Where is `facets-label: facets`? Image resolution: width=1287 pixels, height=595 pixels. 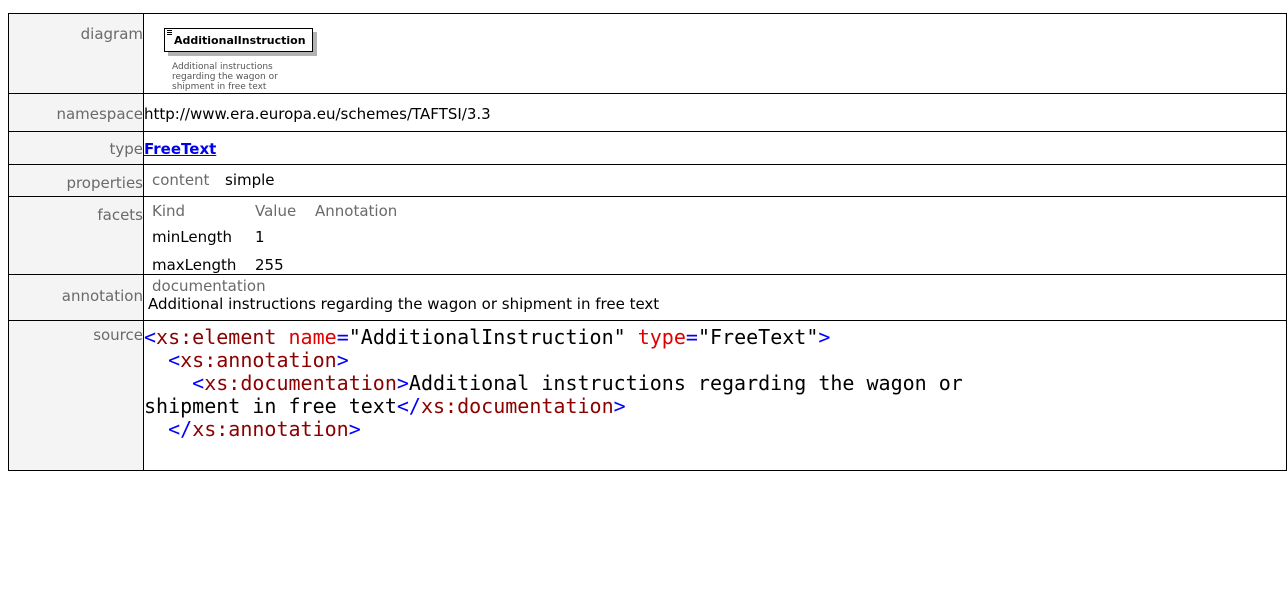 facets-label: facets is located at coordinates (120, 215).